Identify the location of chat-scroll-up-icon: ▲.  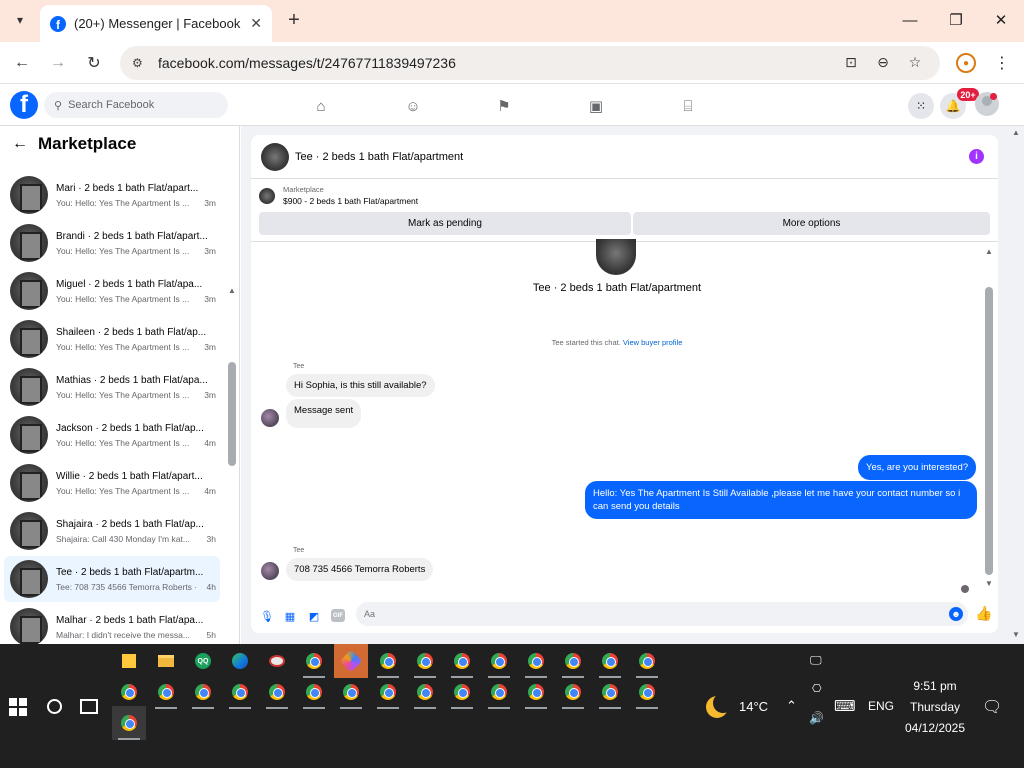
(989, 251).